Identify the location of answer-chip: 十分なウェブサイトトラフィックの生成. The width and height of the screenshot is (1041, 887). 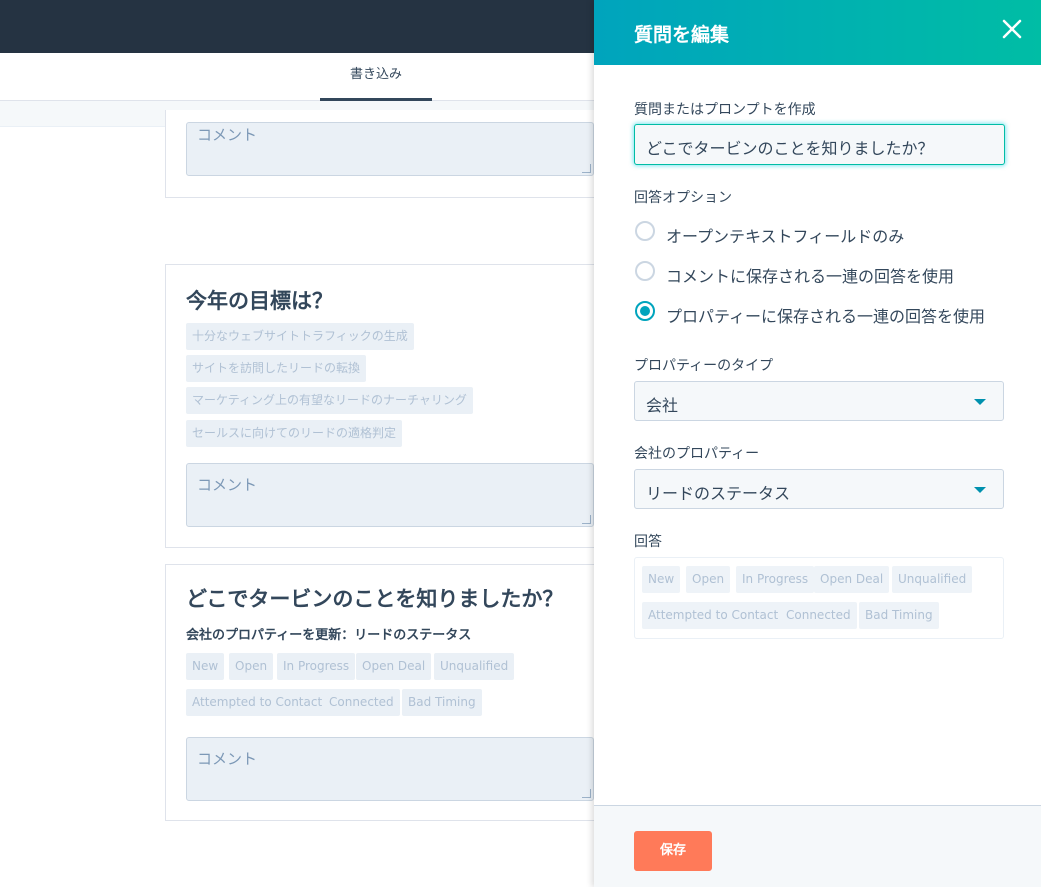
(300, 336).